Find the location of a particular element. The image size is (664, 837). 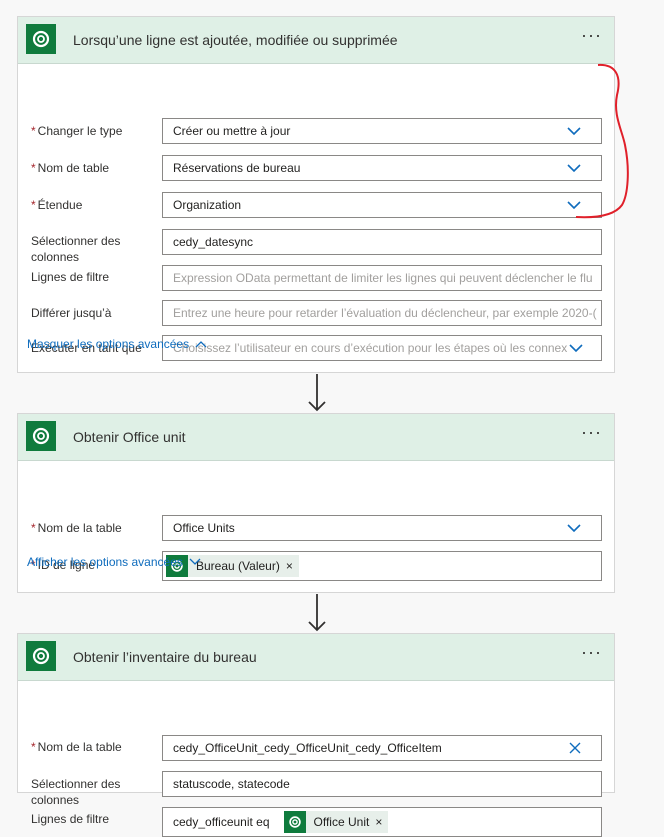

change-type-dropdown: Créer ou mettre à jour is located at coordinates (382, 131).